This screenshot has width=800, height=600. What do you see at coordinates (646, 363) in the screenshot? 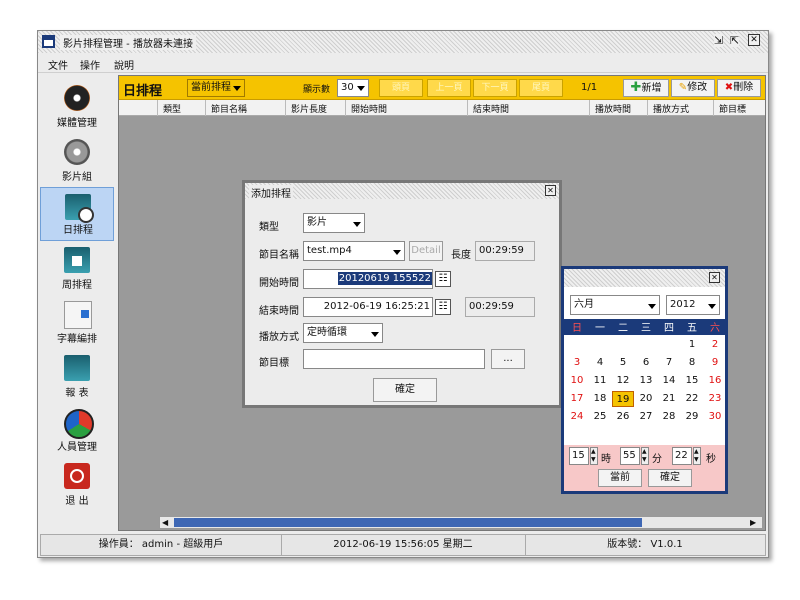
I see `calendar-day: 6` at bounding box center [646, 363].